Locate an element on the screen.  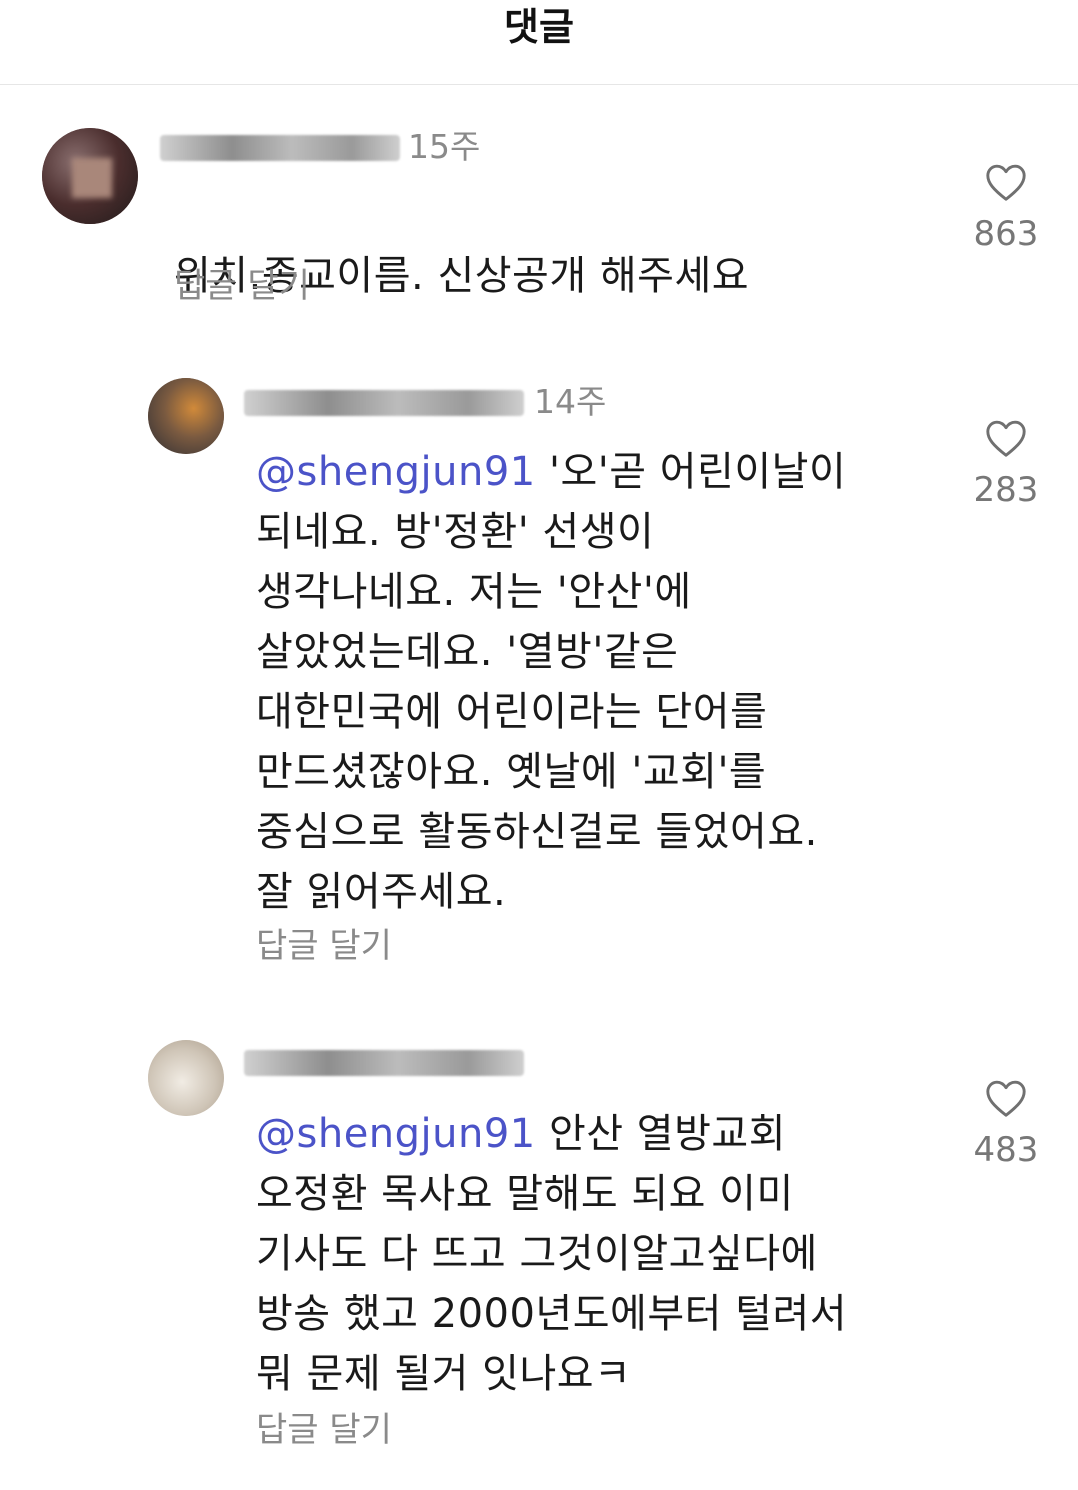
comment-text-line: 되네요. 방'정환' 선생이 is located at coordinates (455, 532).